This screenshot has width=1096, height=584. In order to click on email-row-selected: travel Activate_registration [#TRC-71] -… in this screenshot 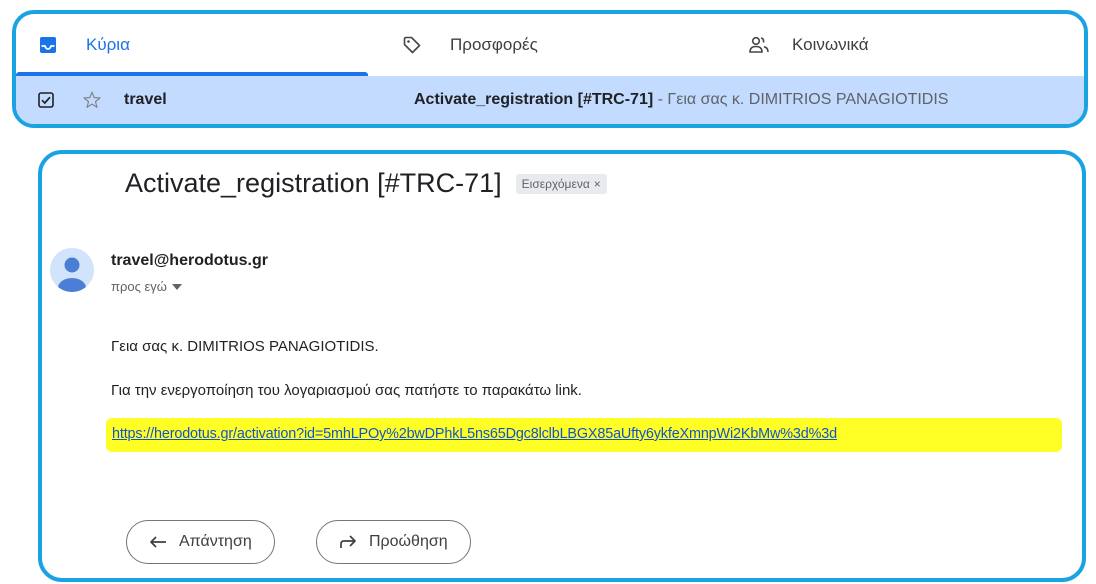, I will do `click(550, 100)`.